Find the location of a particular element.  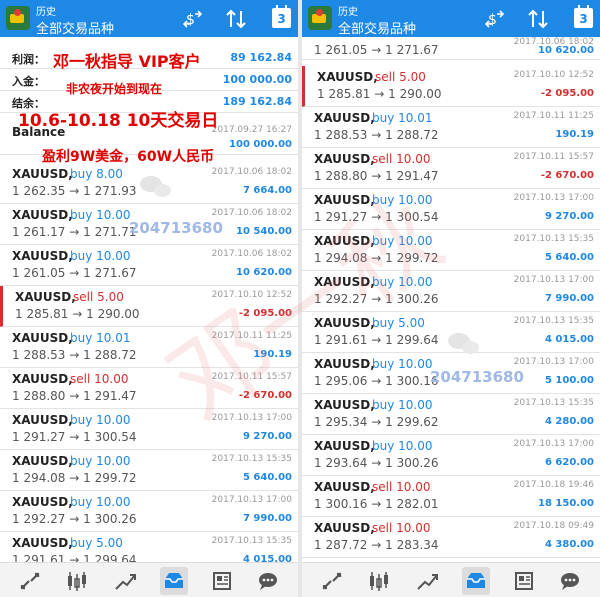

trade-prices: 1 287.72 → 1 283.34 is located at coordinates (376, 545).